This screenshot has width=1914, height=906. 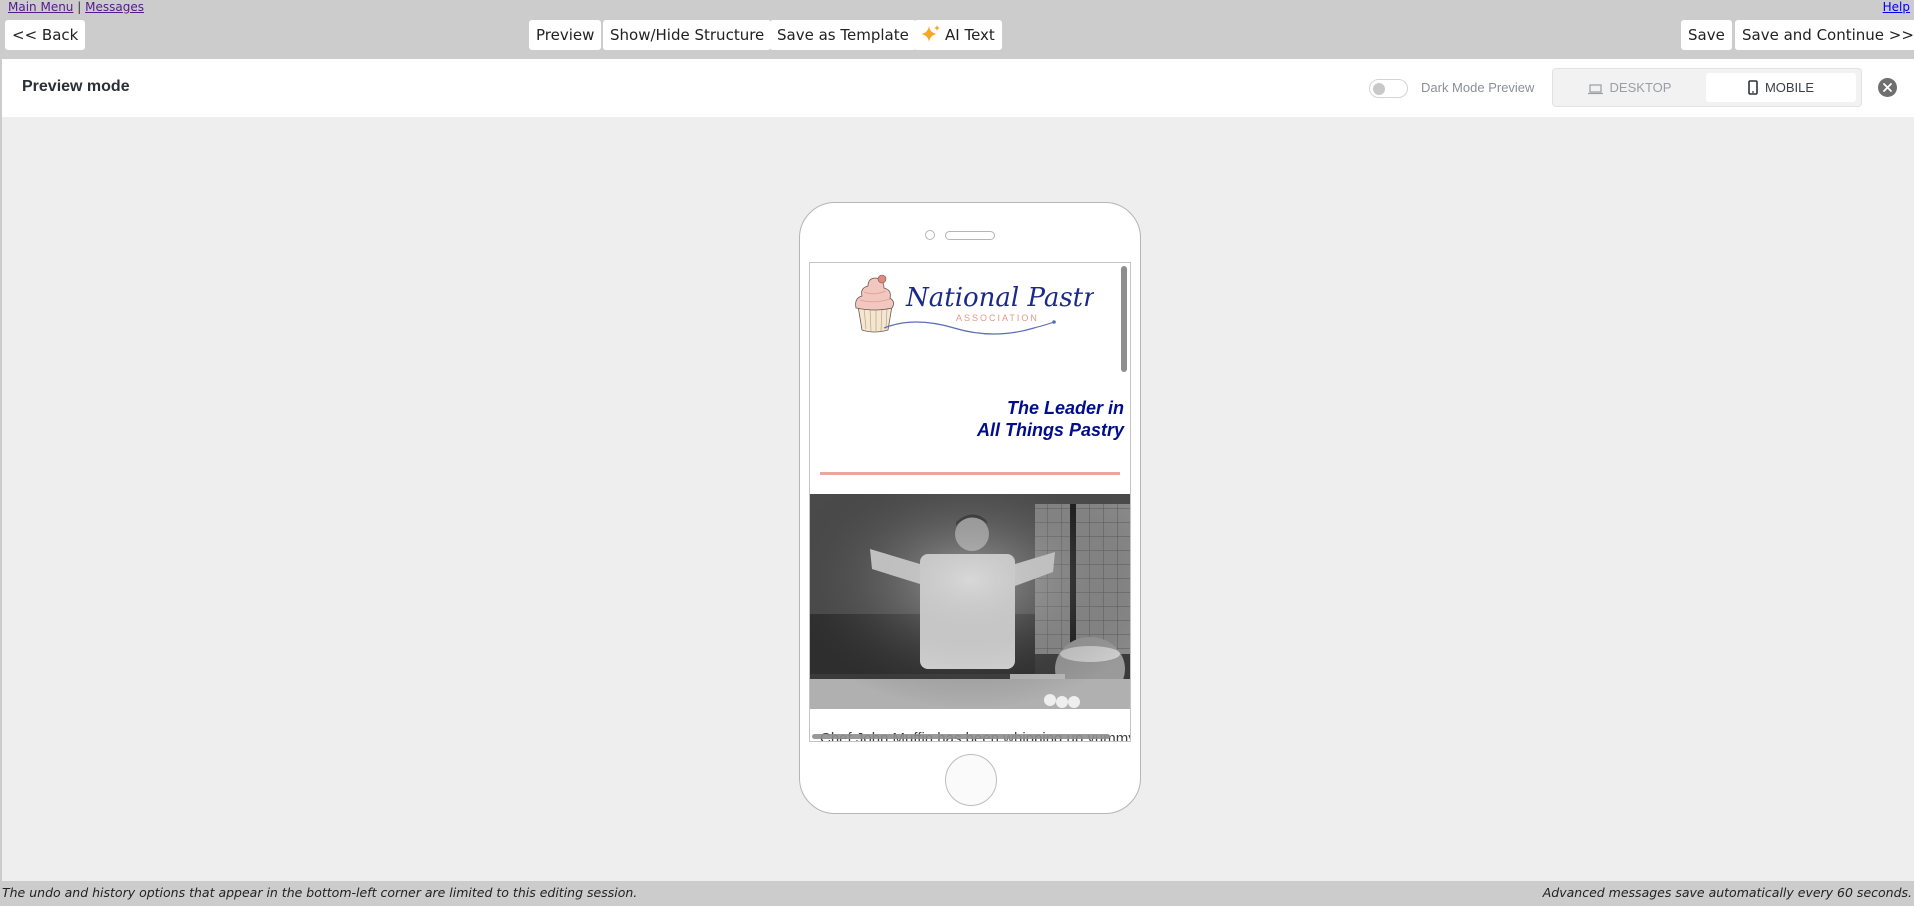 What do you see at coordinates (1478, 87) in the screenshot?
I see `dark-mode-label: Dark Mode Preview` at bounding box center [1478, 87].